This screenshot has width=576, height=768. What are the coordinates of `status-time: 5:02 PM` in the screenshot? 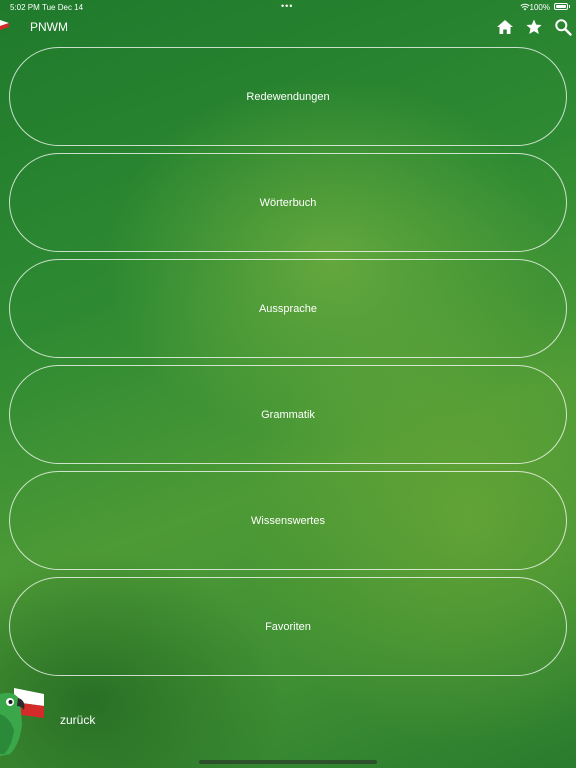 It's located at (25, 7).